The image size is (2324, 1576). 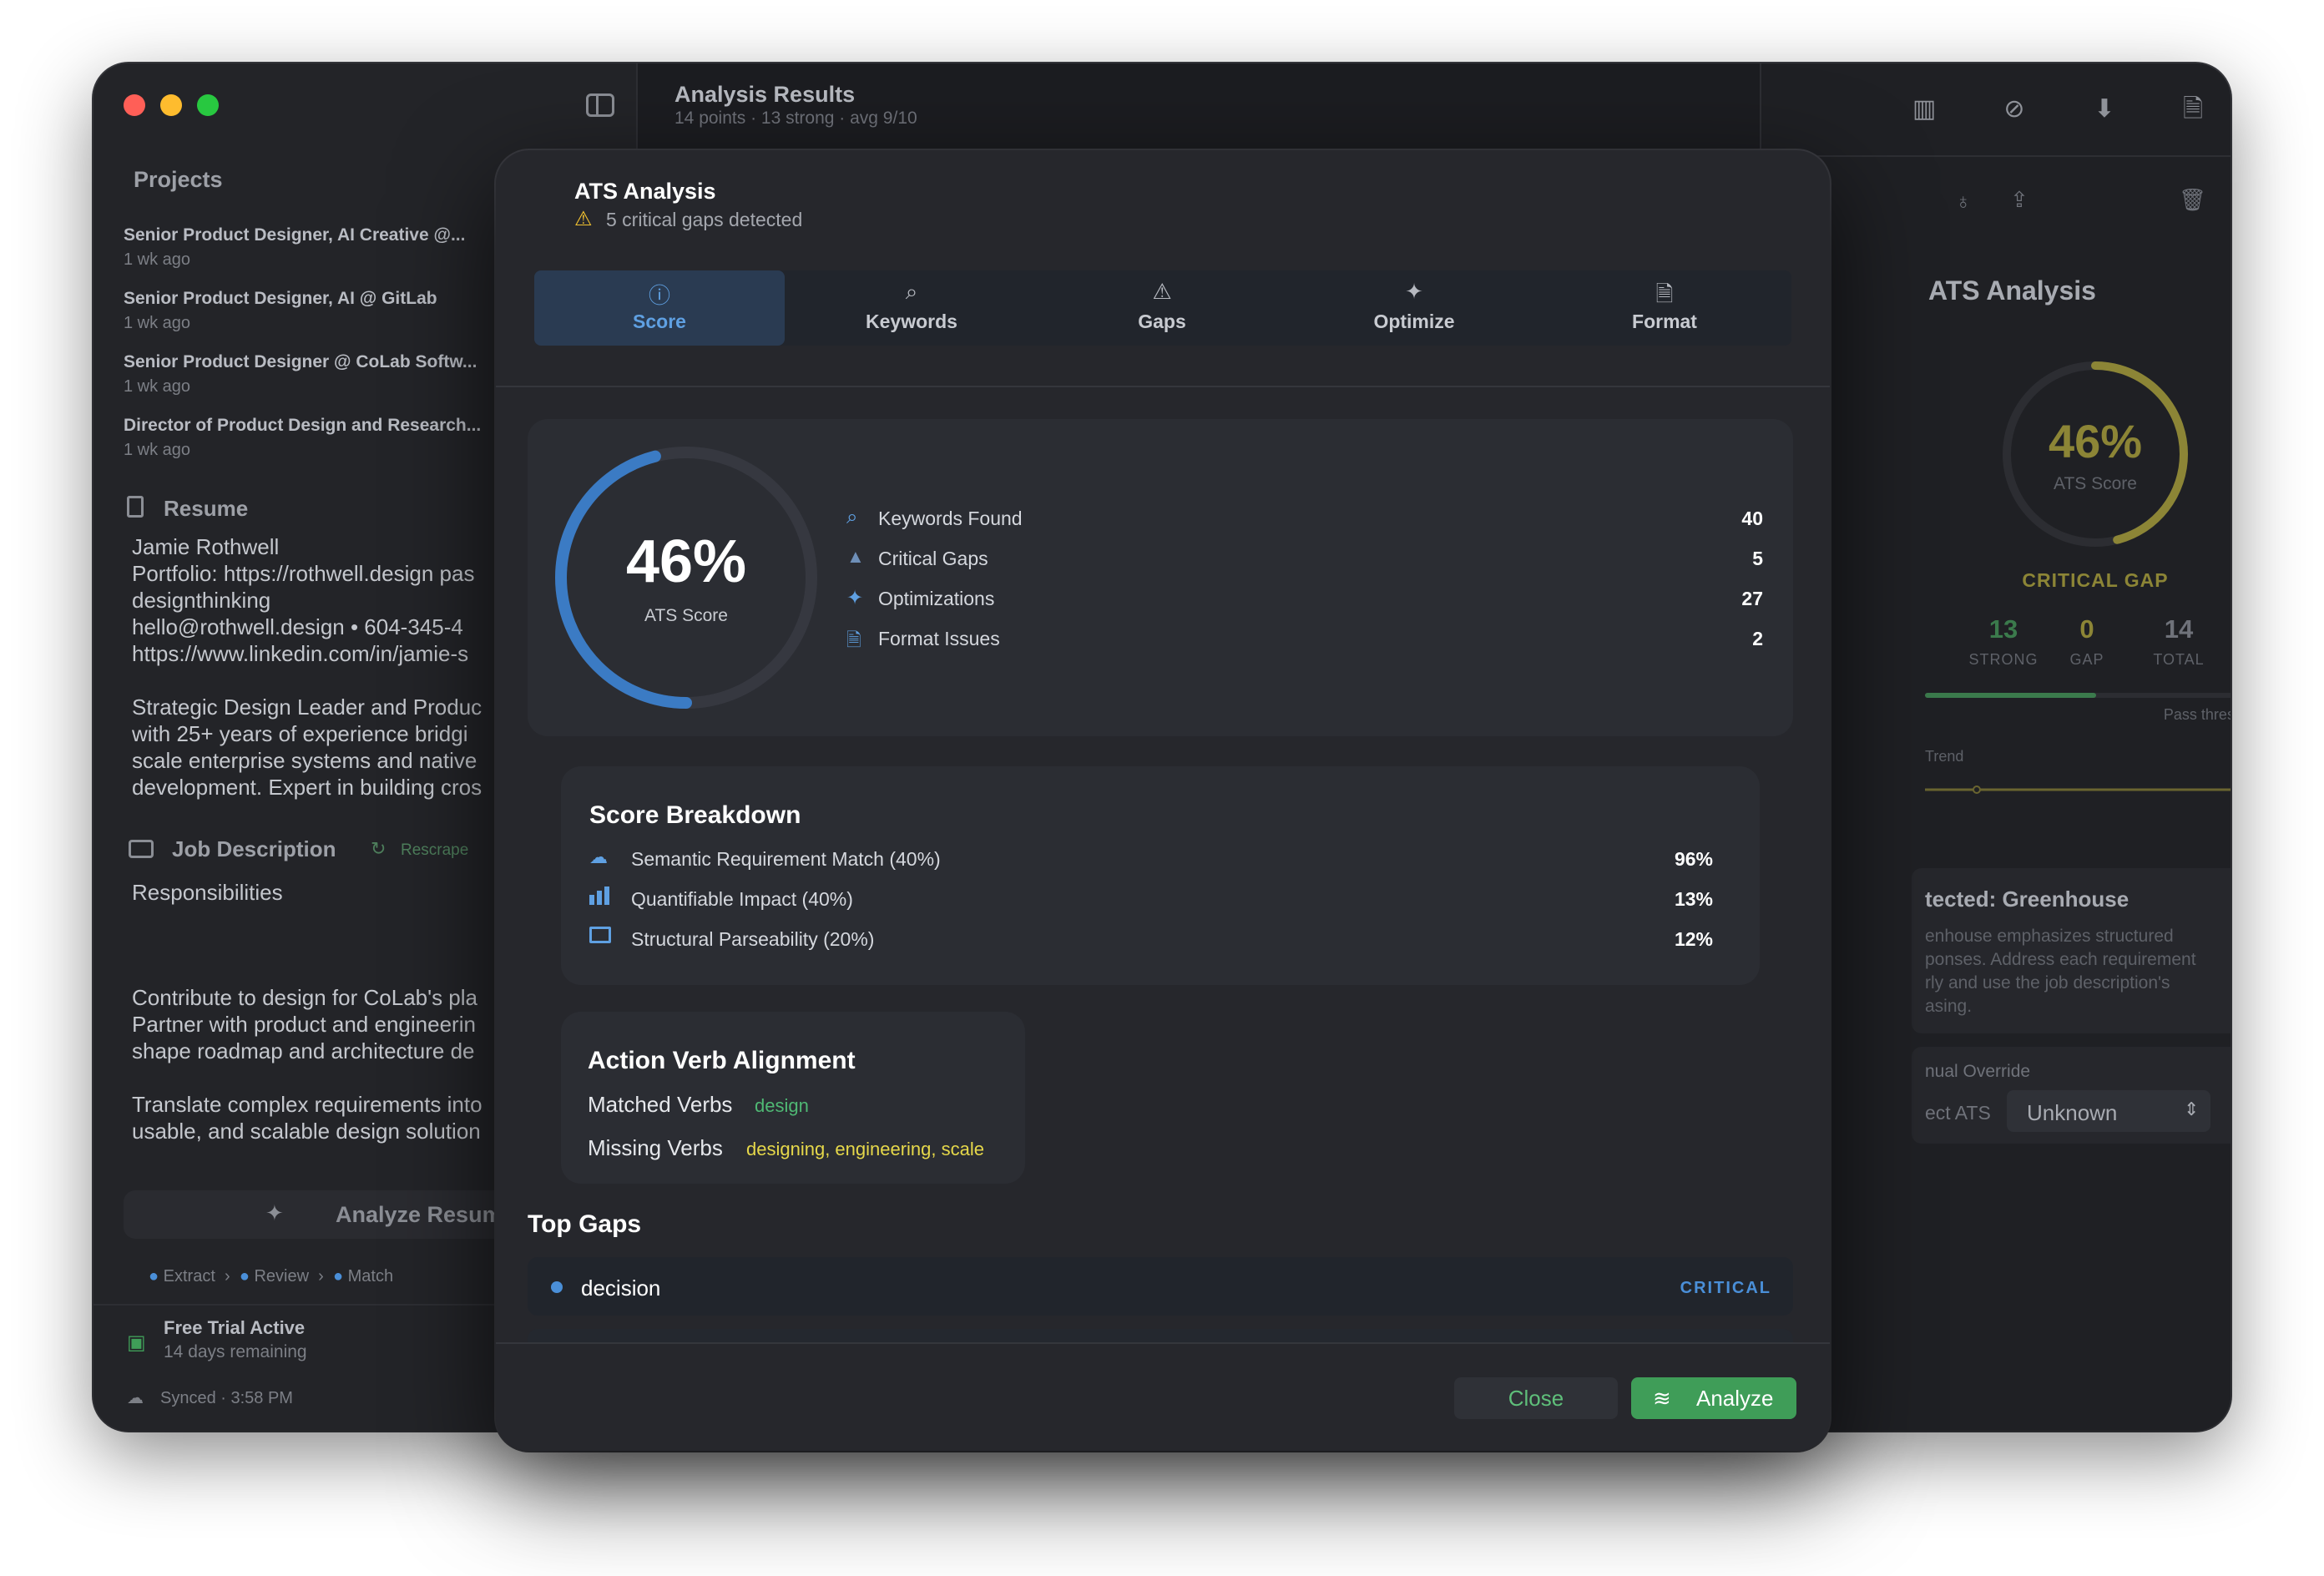 What do you see at coordinates (1536, 1398) in the screenshot?
I see `close-button: Close` at bounding box center [1536, 1398].